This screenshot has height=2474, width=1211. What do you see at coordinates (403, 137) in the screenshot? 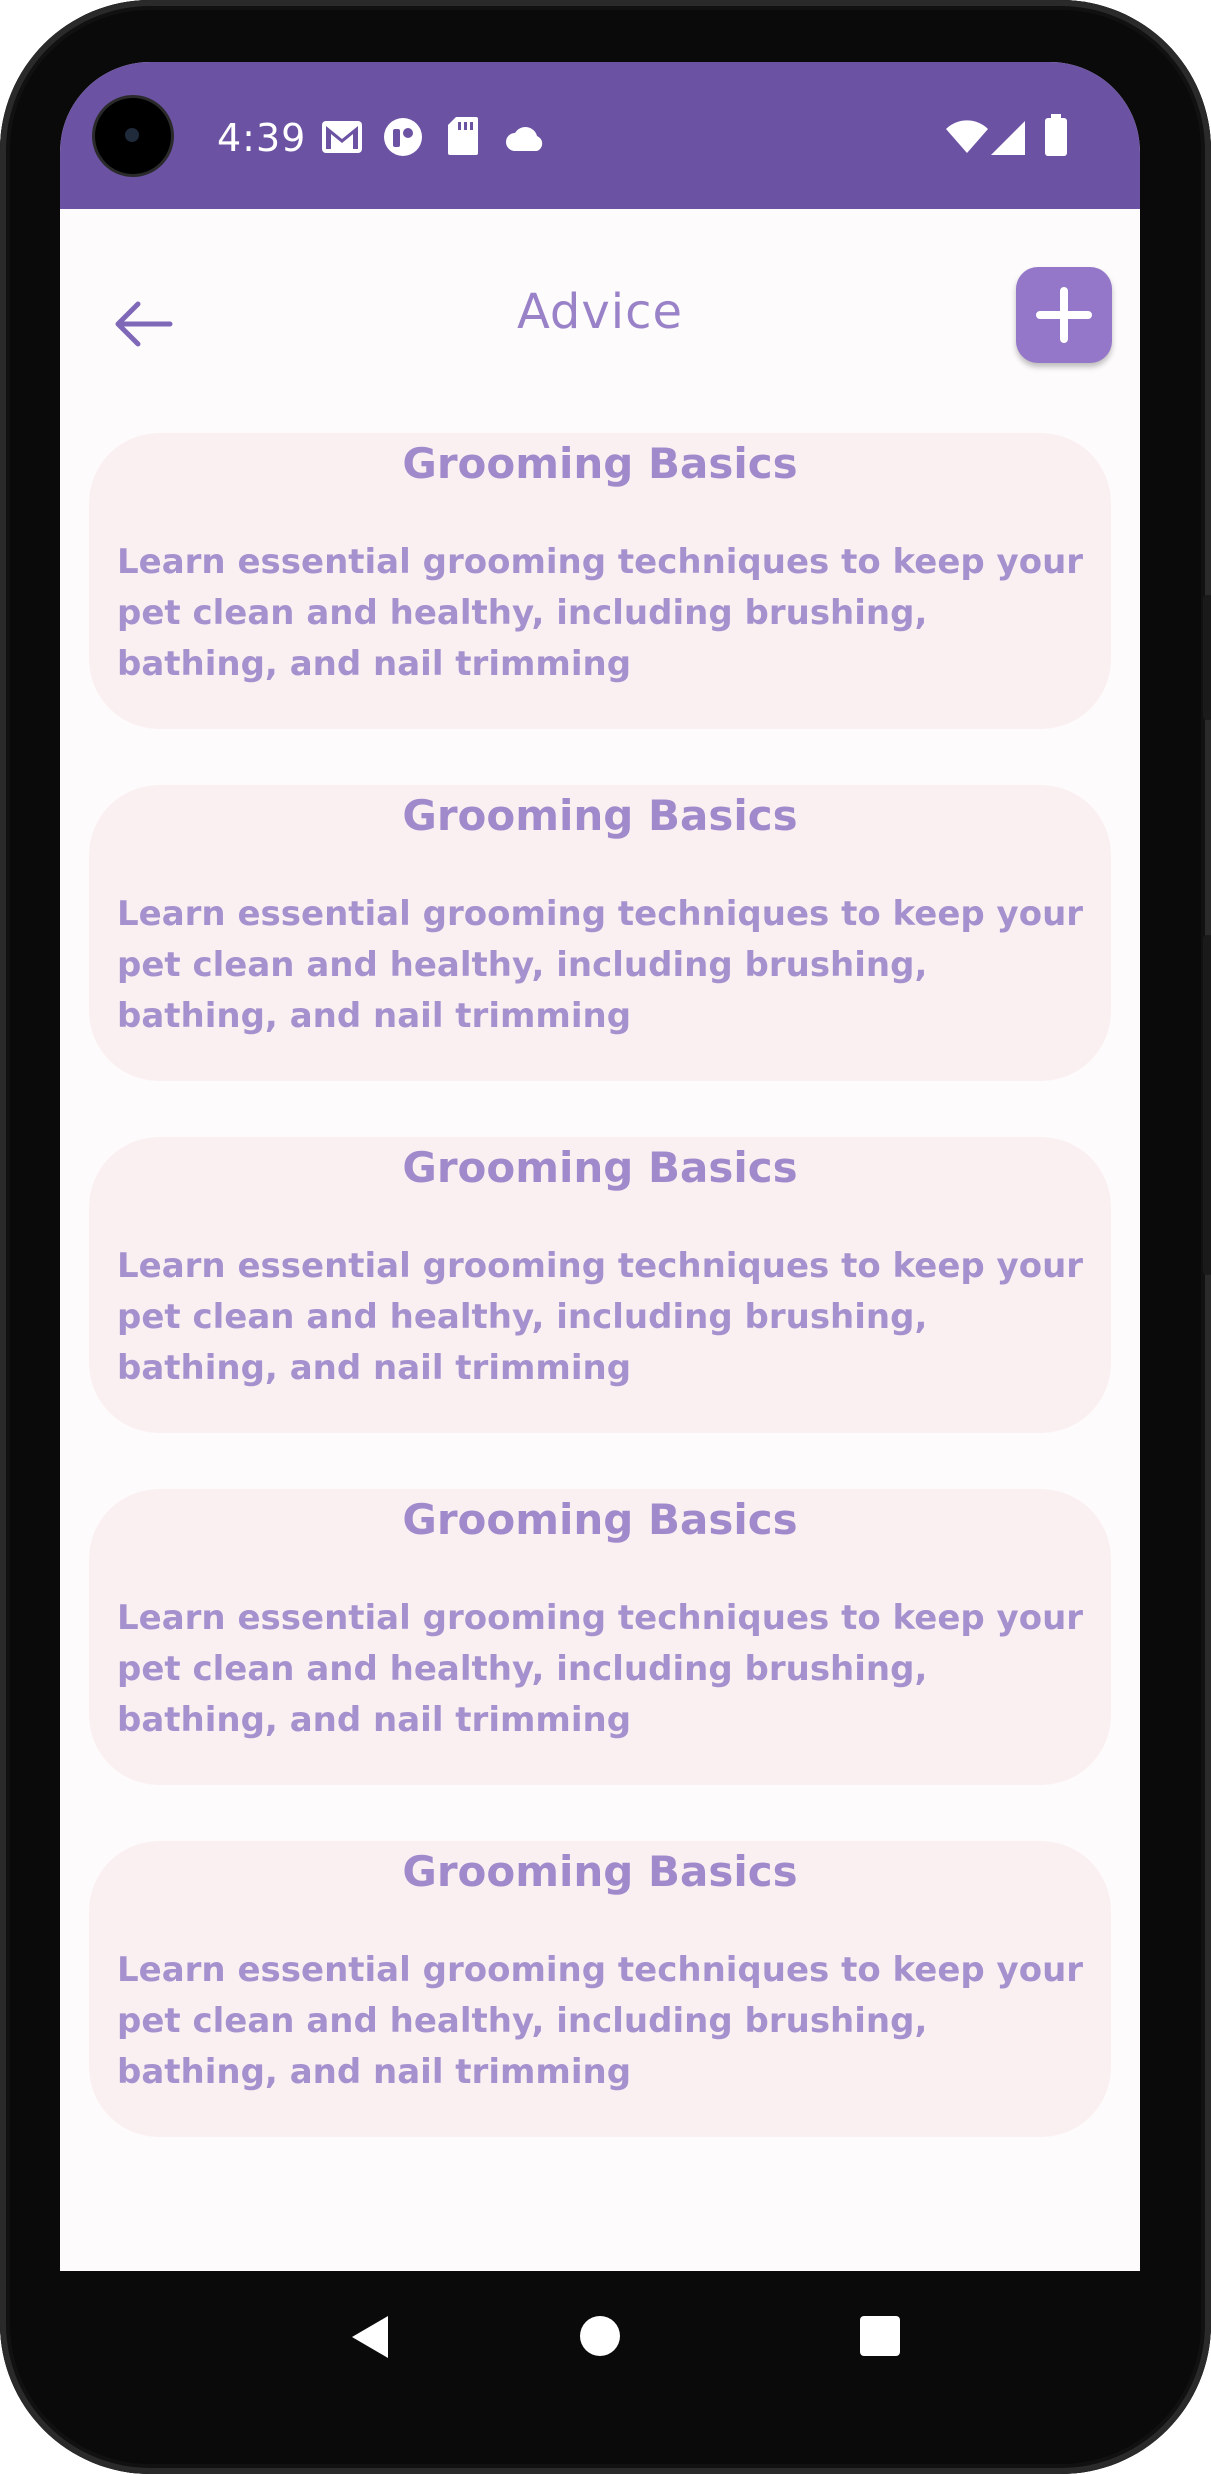
I see `app-icon` at bounding box center [403, 137].